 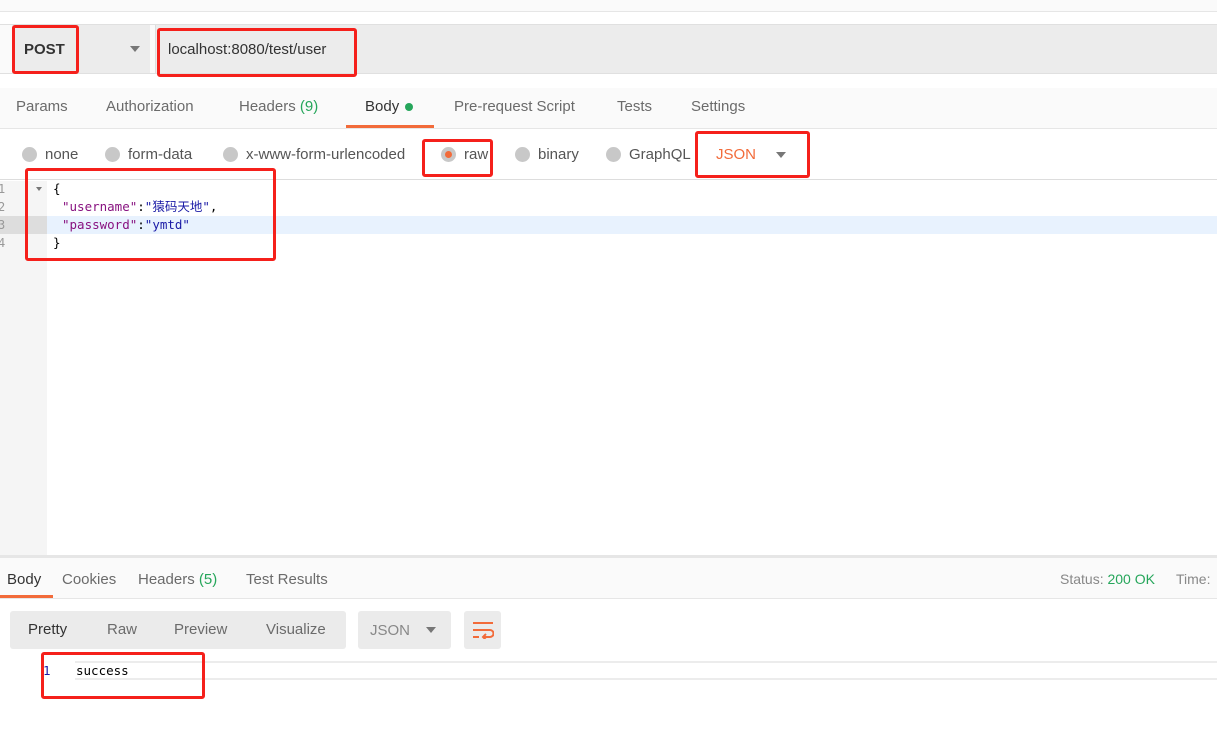 I want to click on tab-label: Headers, so click(x=166, y=579).